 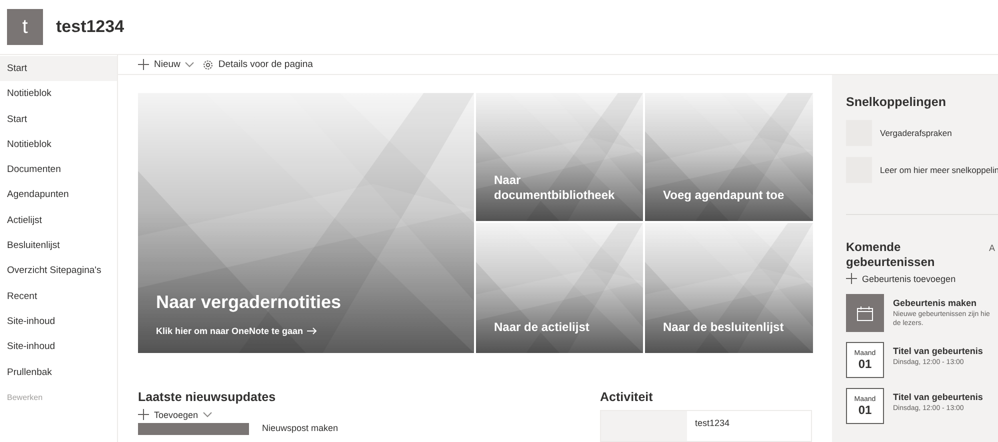 I want to click on activity-heading: Activiteit, so click(x=627, y=397).